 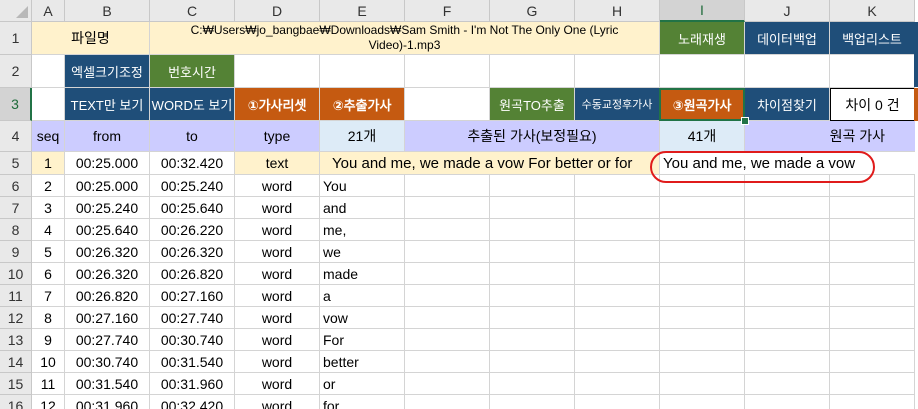 What do you see at coordinates (107, 208) in the screenshot?
I see `from-cell: 00:25.240` at bounding box center [107, 208].